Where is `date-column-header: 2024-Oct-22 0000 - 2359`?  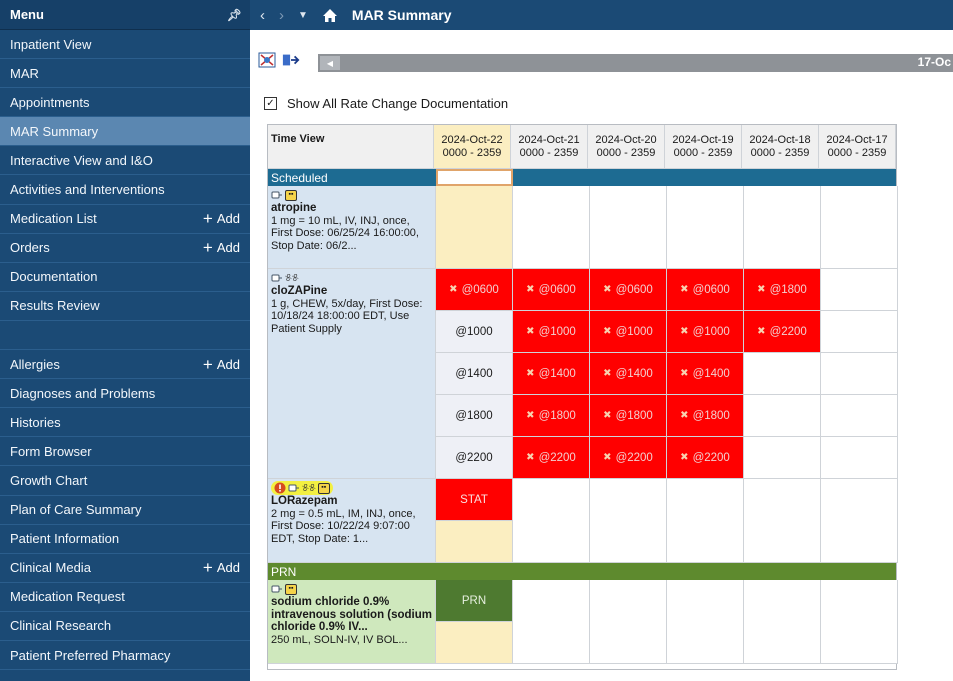 date-column-header: 2024-Oct-22 0000 - 2359 is located at coordinates (472, 147).